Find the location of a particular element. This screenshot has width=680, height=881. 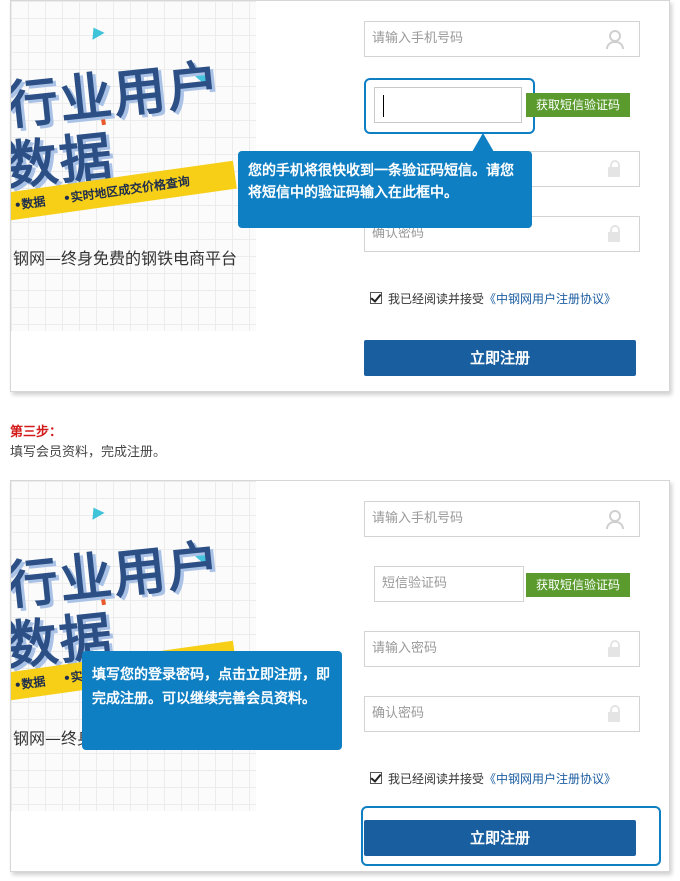

banner-tagline: 钢网—终身 is located at coordinates (53, 738).